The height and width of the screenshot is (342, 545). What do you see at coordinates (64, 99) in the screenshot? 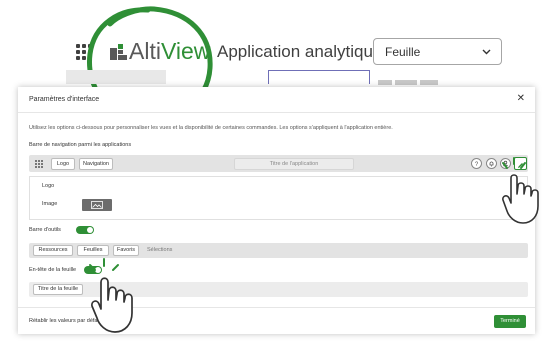
I see `dialog-title: Paramètres d'interface` at bounding box center [64, 99].